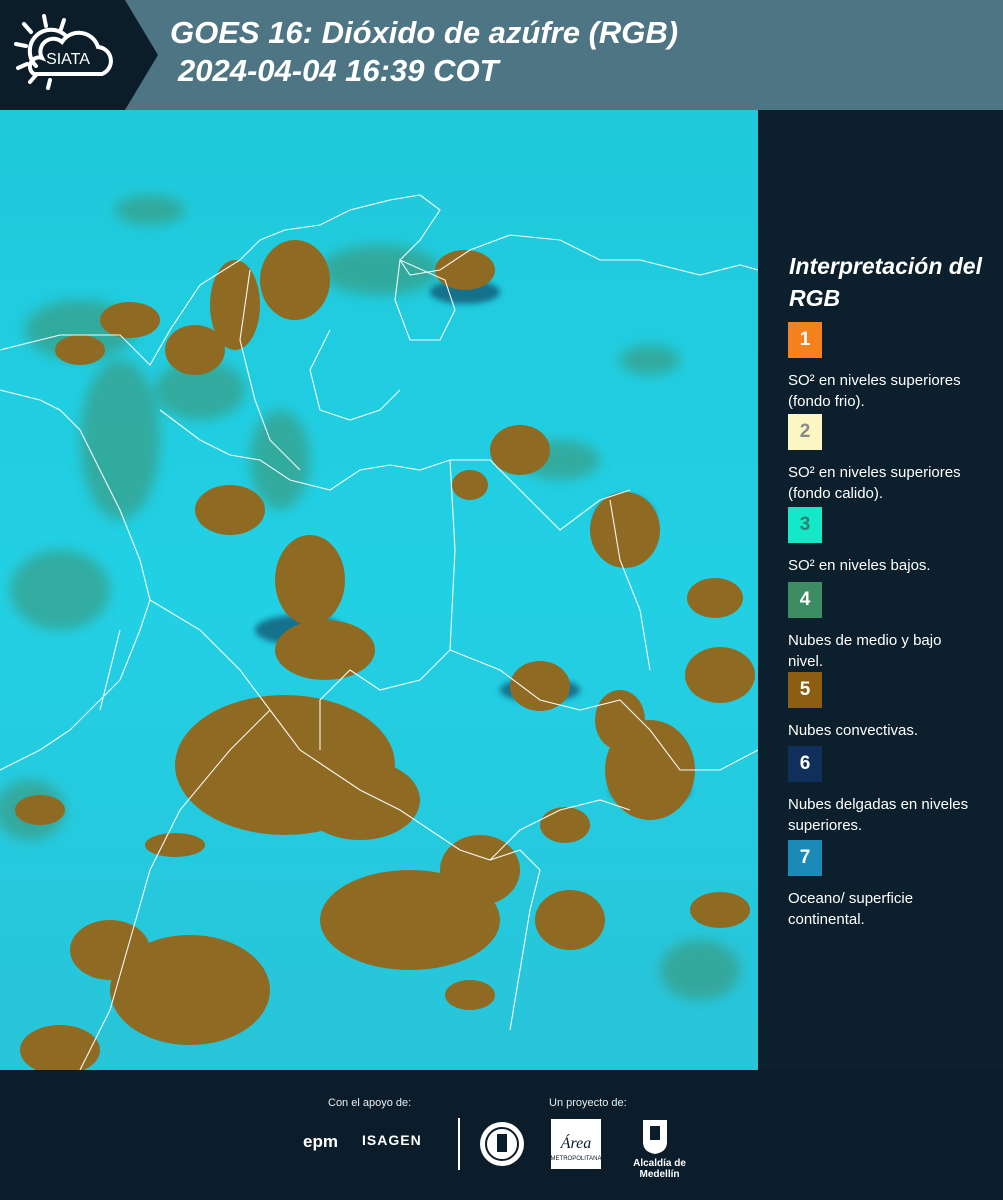 This screenshot has width=1003, height=1200. I want to click on legend-item: 5 Nubes convectivas., so click(883, 706).